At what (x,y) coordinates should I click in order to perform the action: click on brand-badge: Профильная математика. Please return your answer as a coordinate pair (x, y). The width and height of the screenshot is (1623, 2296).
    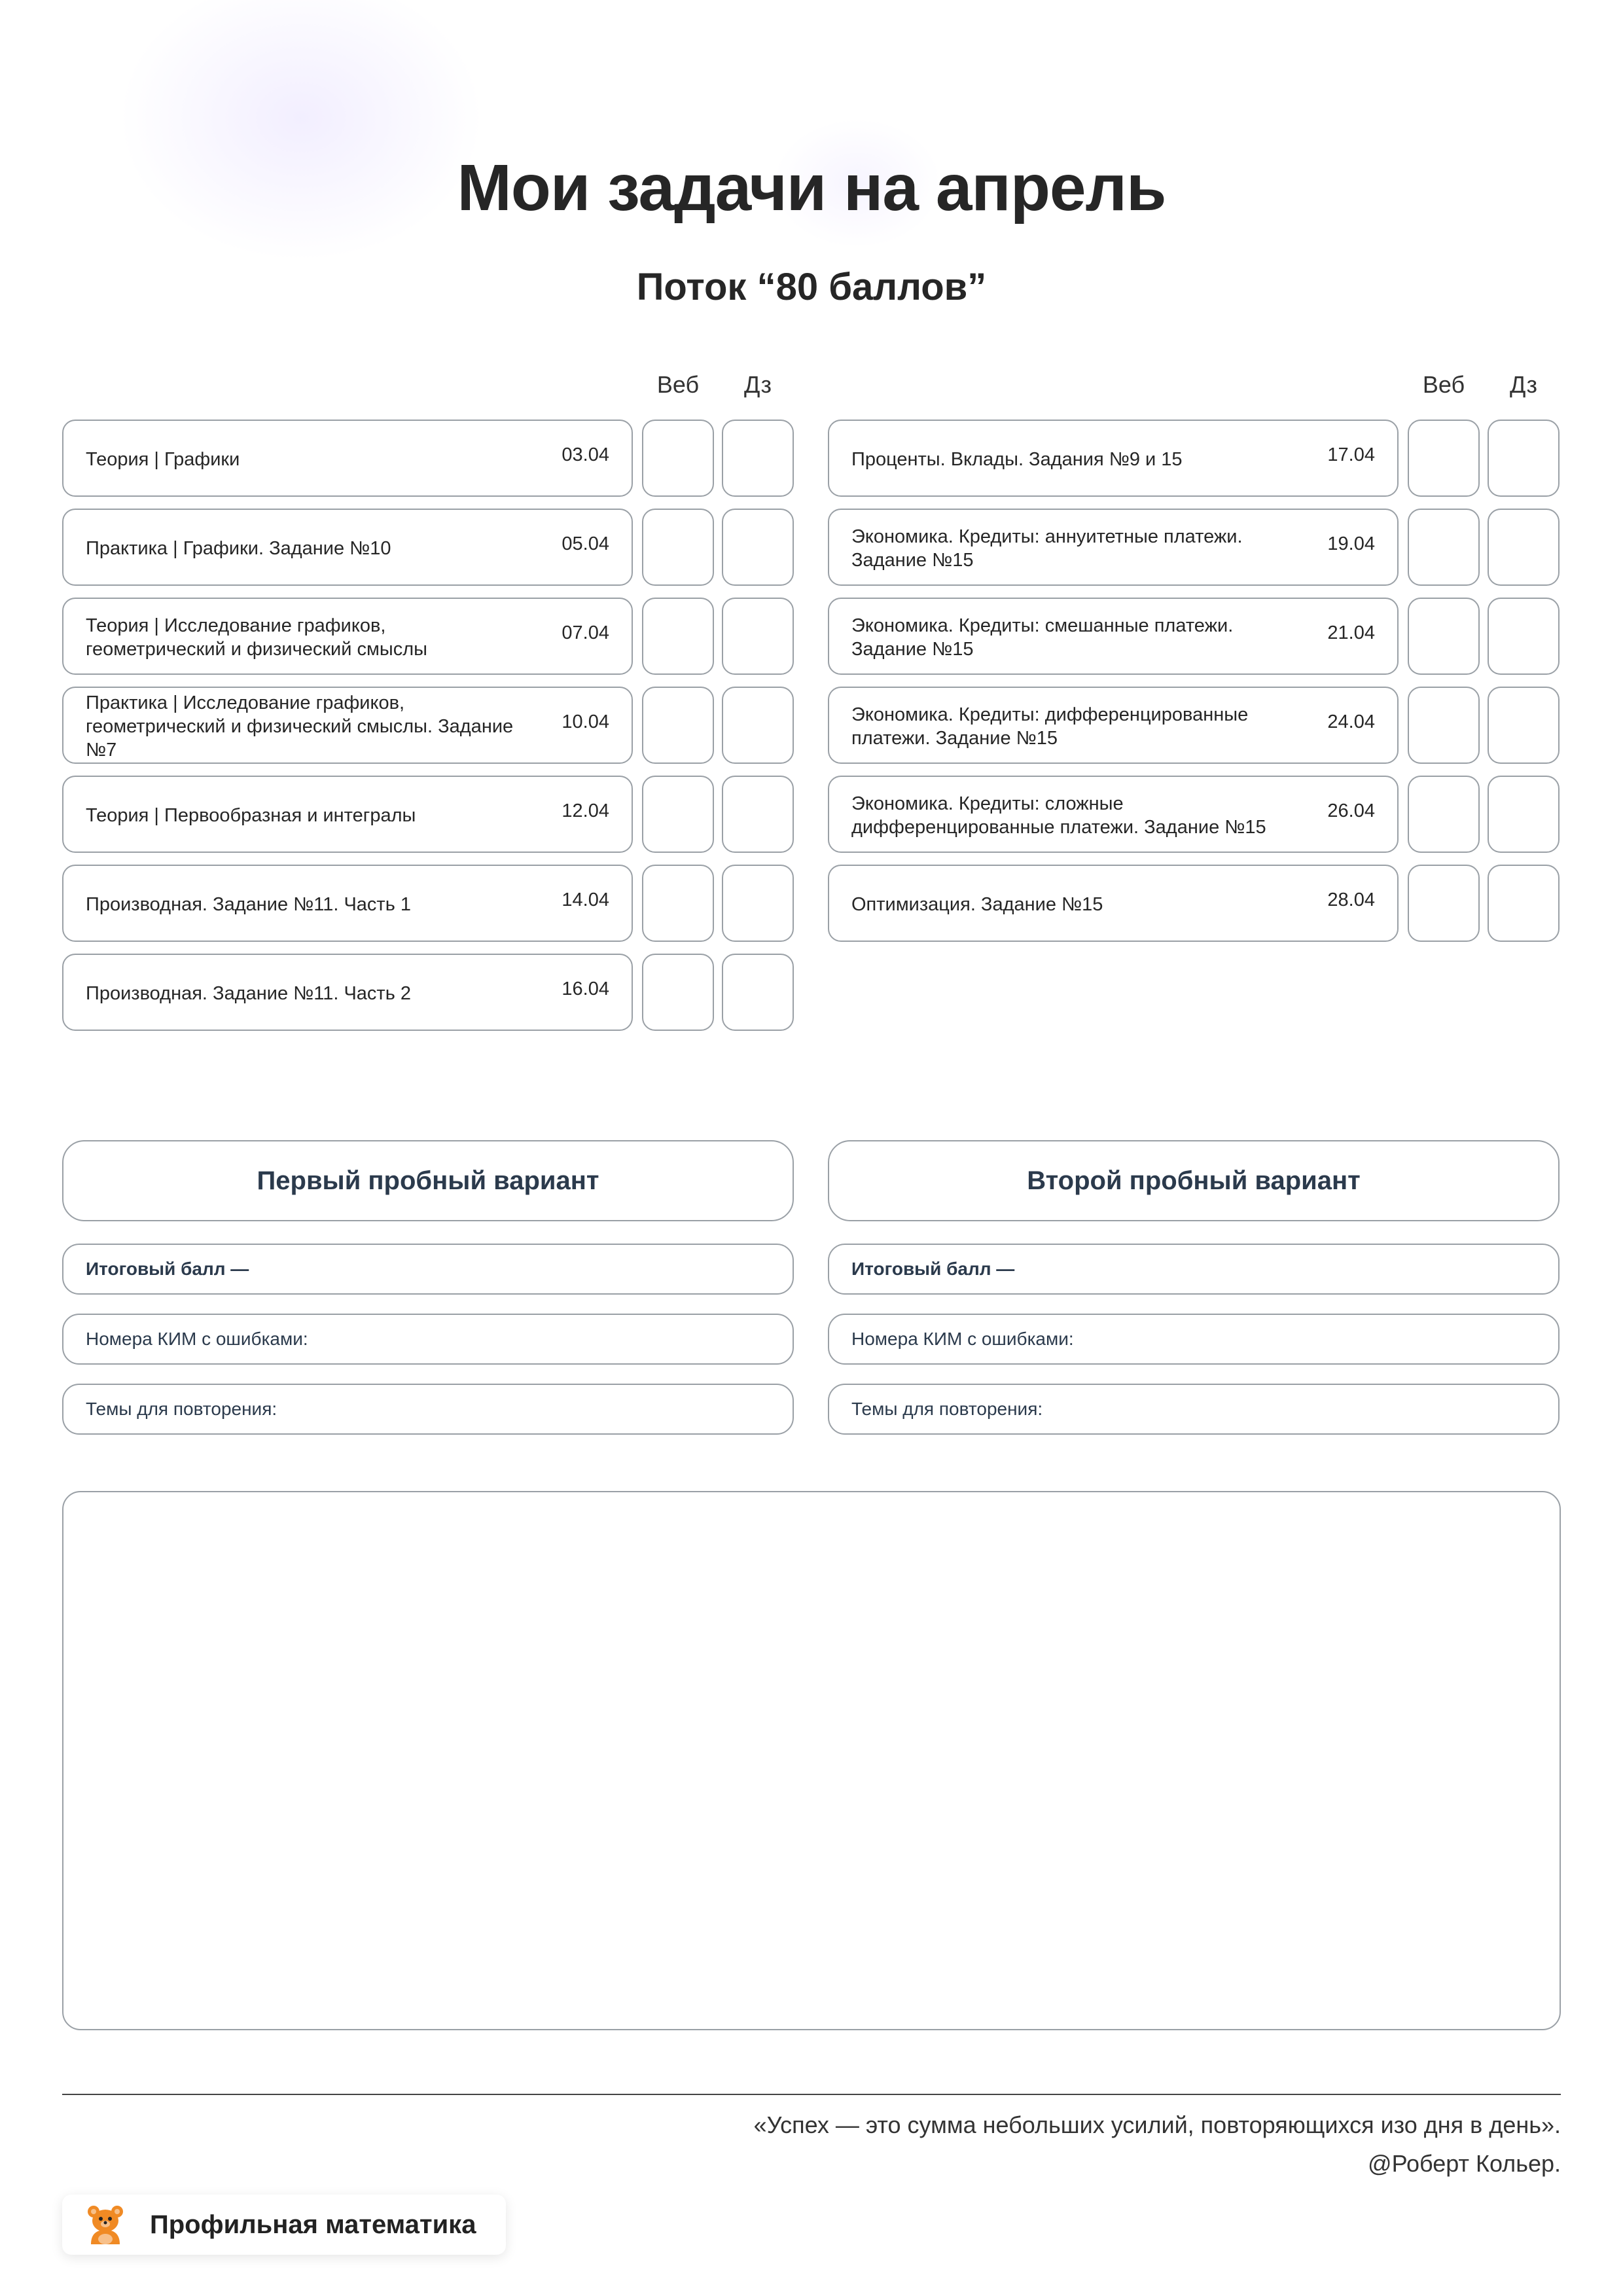
    Looking at the image, I should click on (284, 2225).